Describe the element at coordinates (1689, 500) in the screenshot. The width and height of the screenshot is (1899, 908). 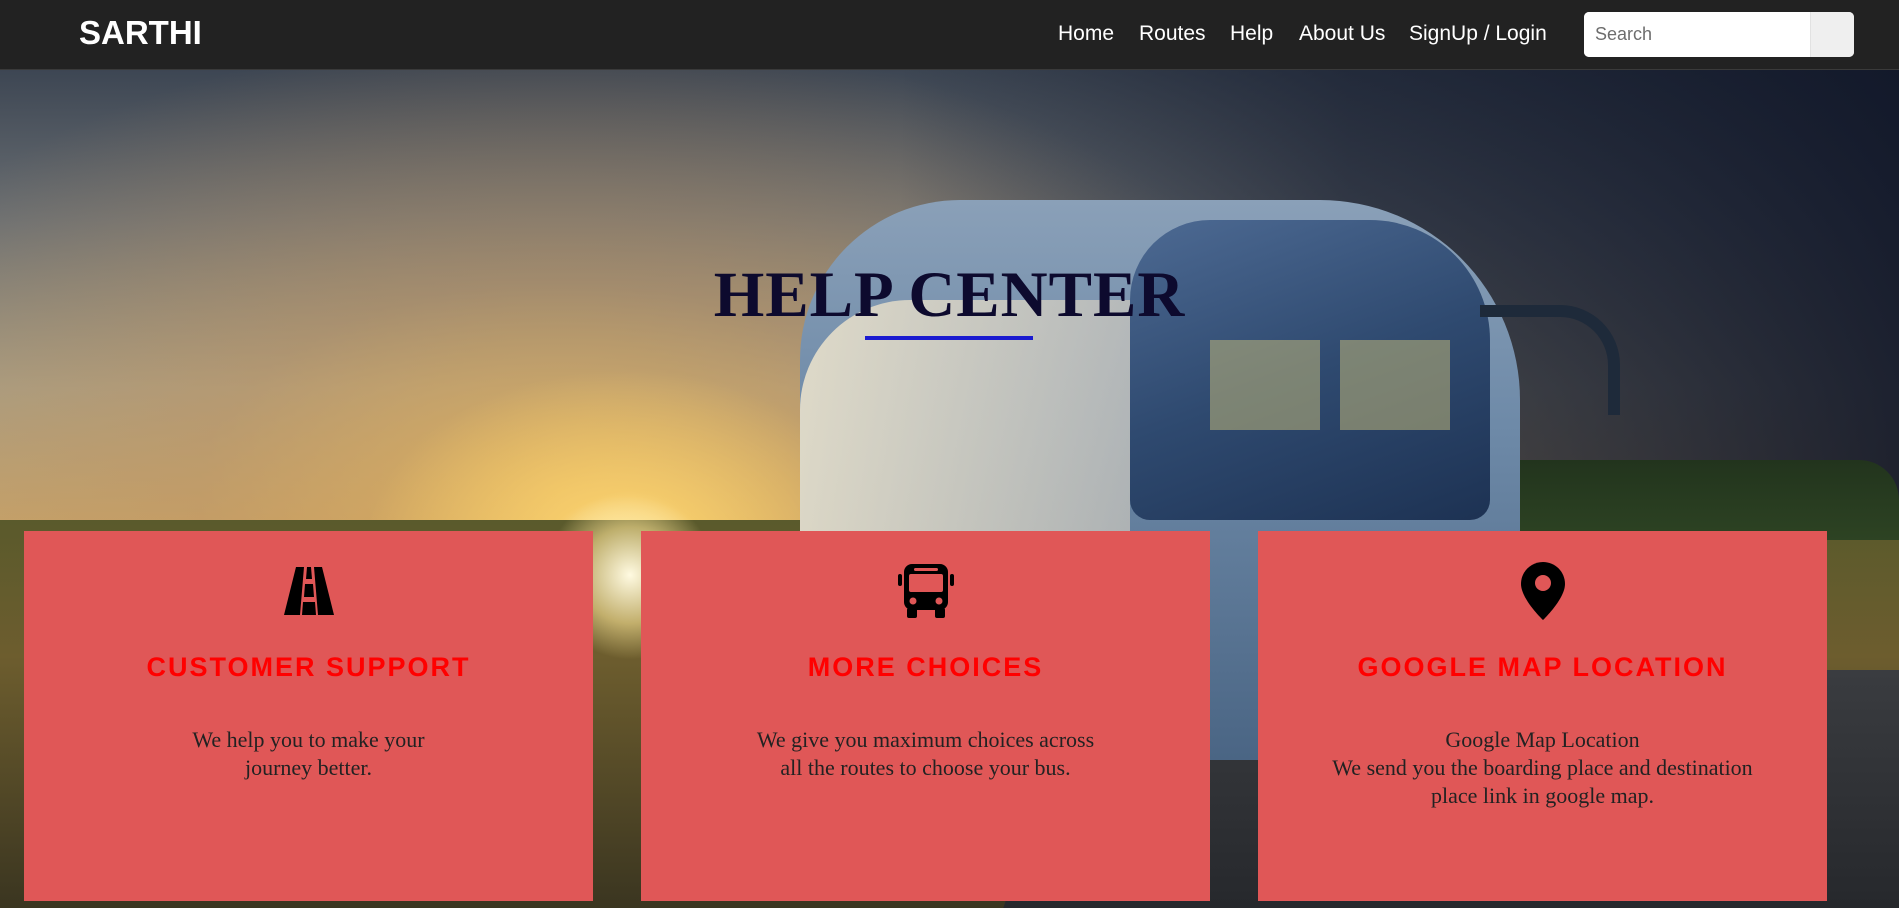
I see `hero-treeline` at that location.